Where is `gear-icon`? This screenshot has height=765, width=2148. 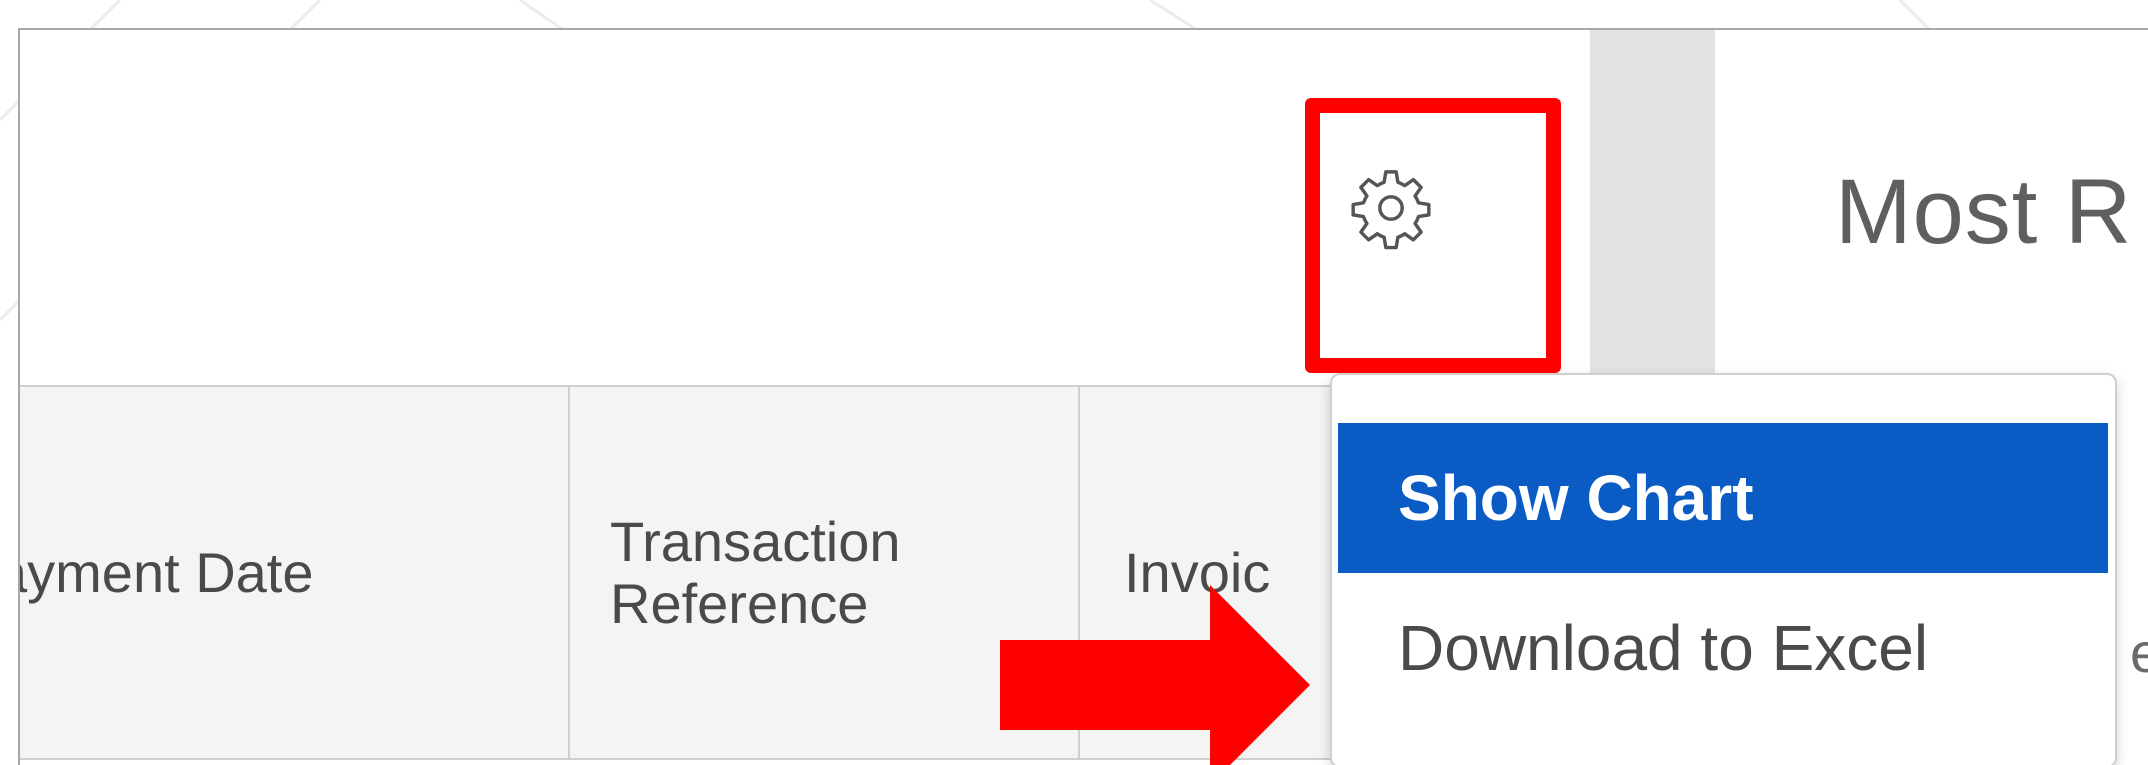
gear-icon is located at coordinates (1391, 210).